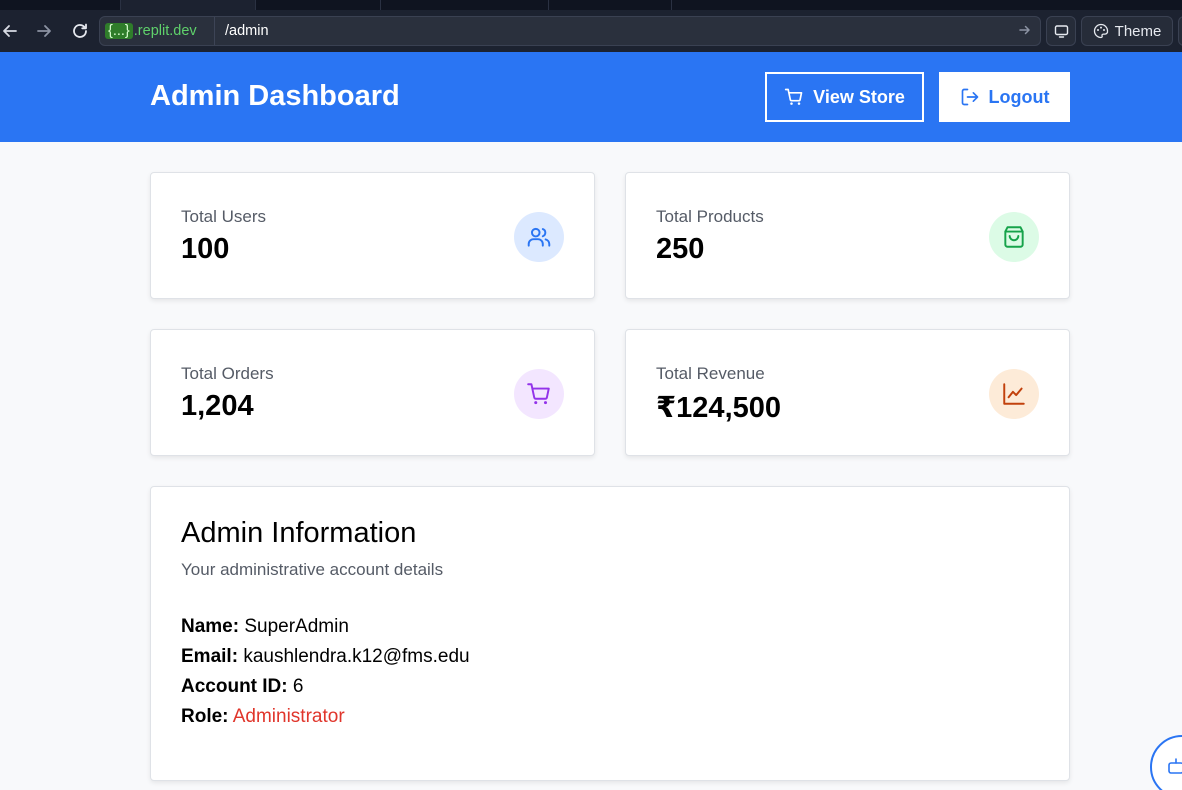 The height and width of the screenshot is (790, 1182). Describe the element at coordinates (847, 235) in the screenshot. I see `stat-card-products: Total Products 250` at that location.